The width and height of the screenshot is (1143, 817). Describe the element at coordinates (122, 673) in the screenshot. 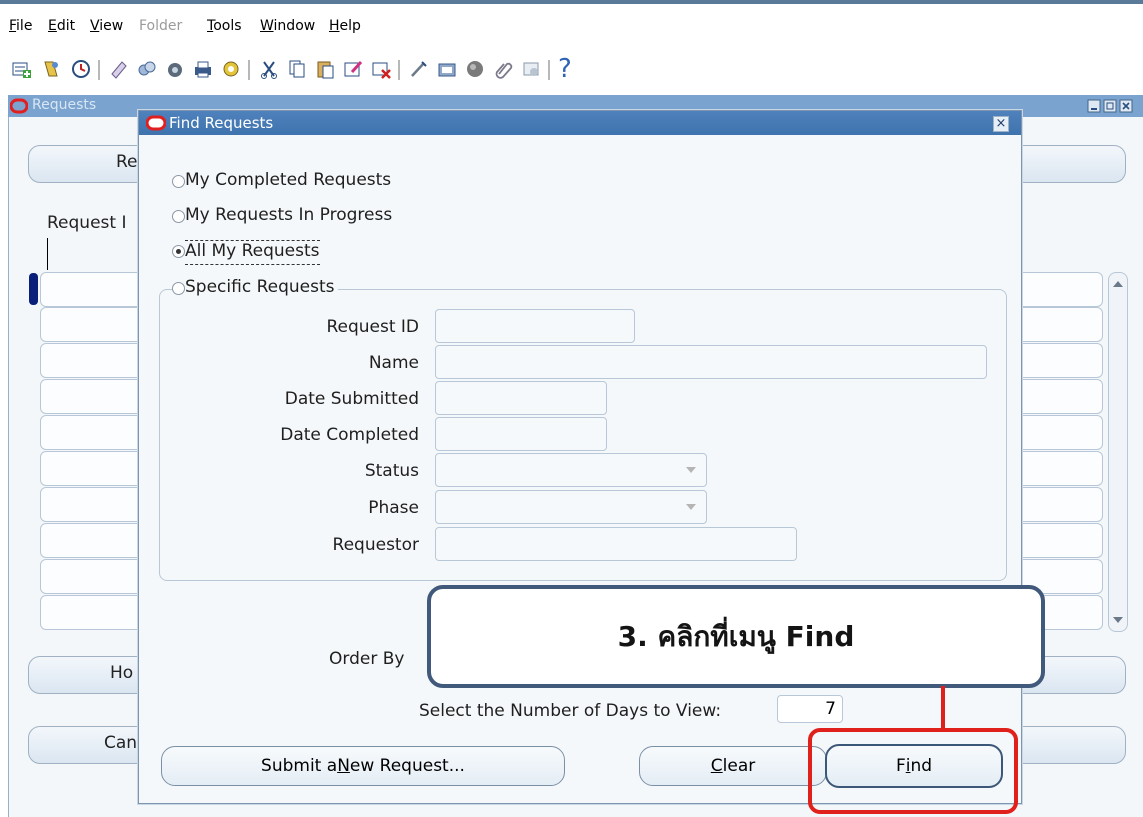

I see `hold-button-label: Ho` at that location.